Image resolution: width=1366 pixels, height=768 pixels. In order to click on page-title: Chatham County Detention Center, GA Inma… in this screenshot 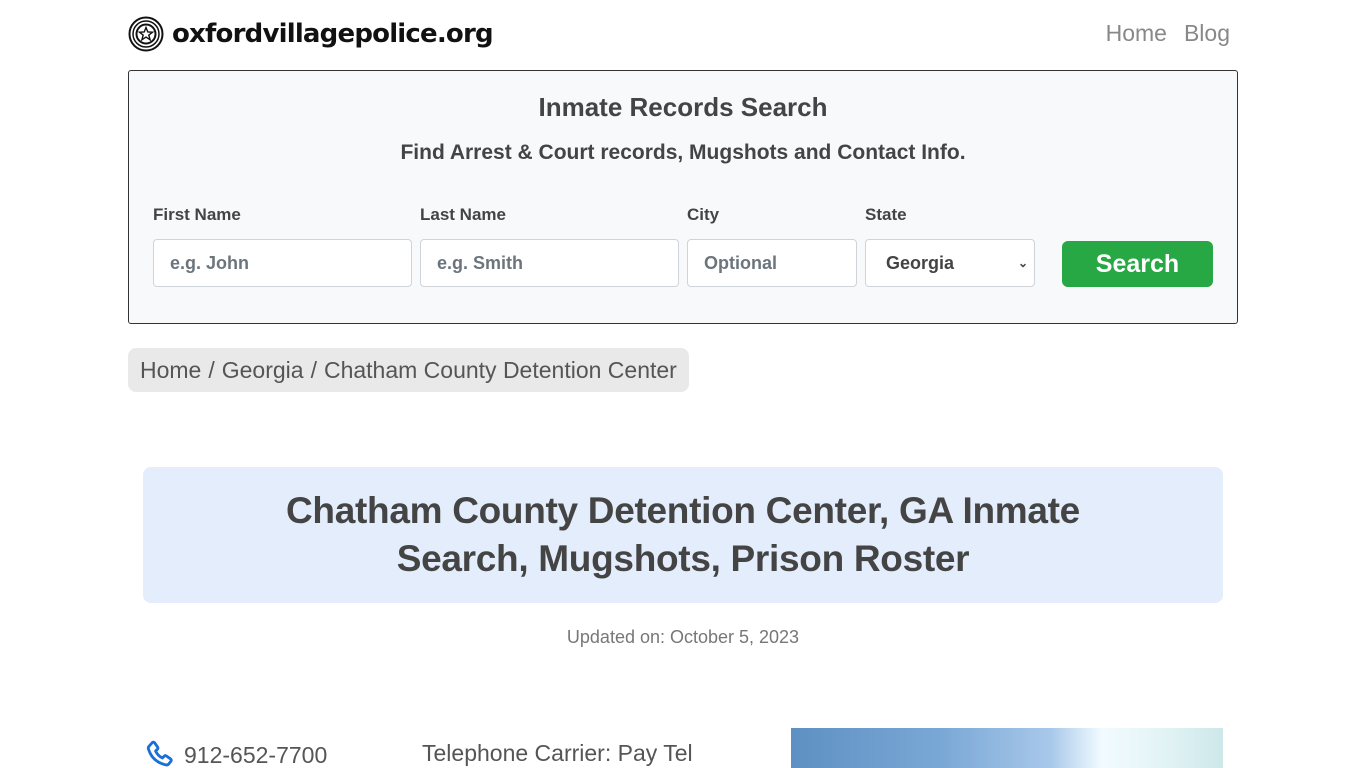, I will do `click(683, 534)`.